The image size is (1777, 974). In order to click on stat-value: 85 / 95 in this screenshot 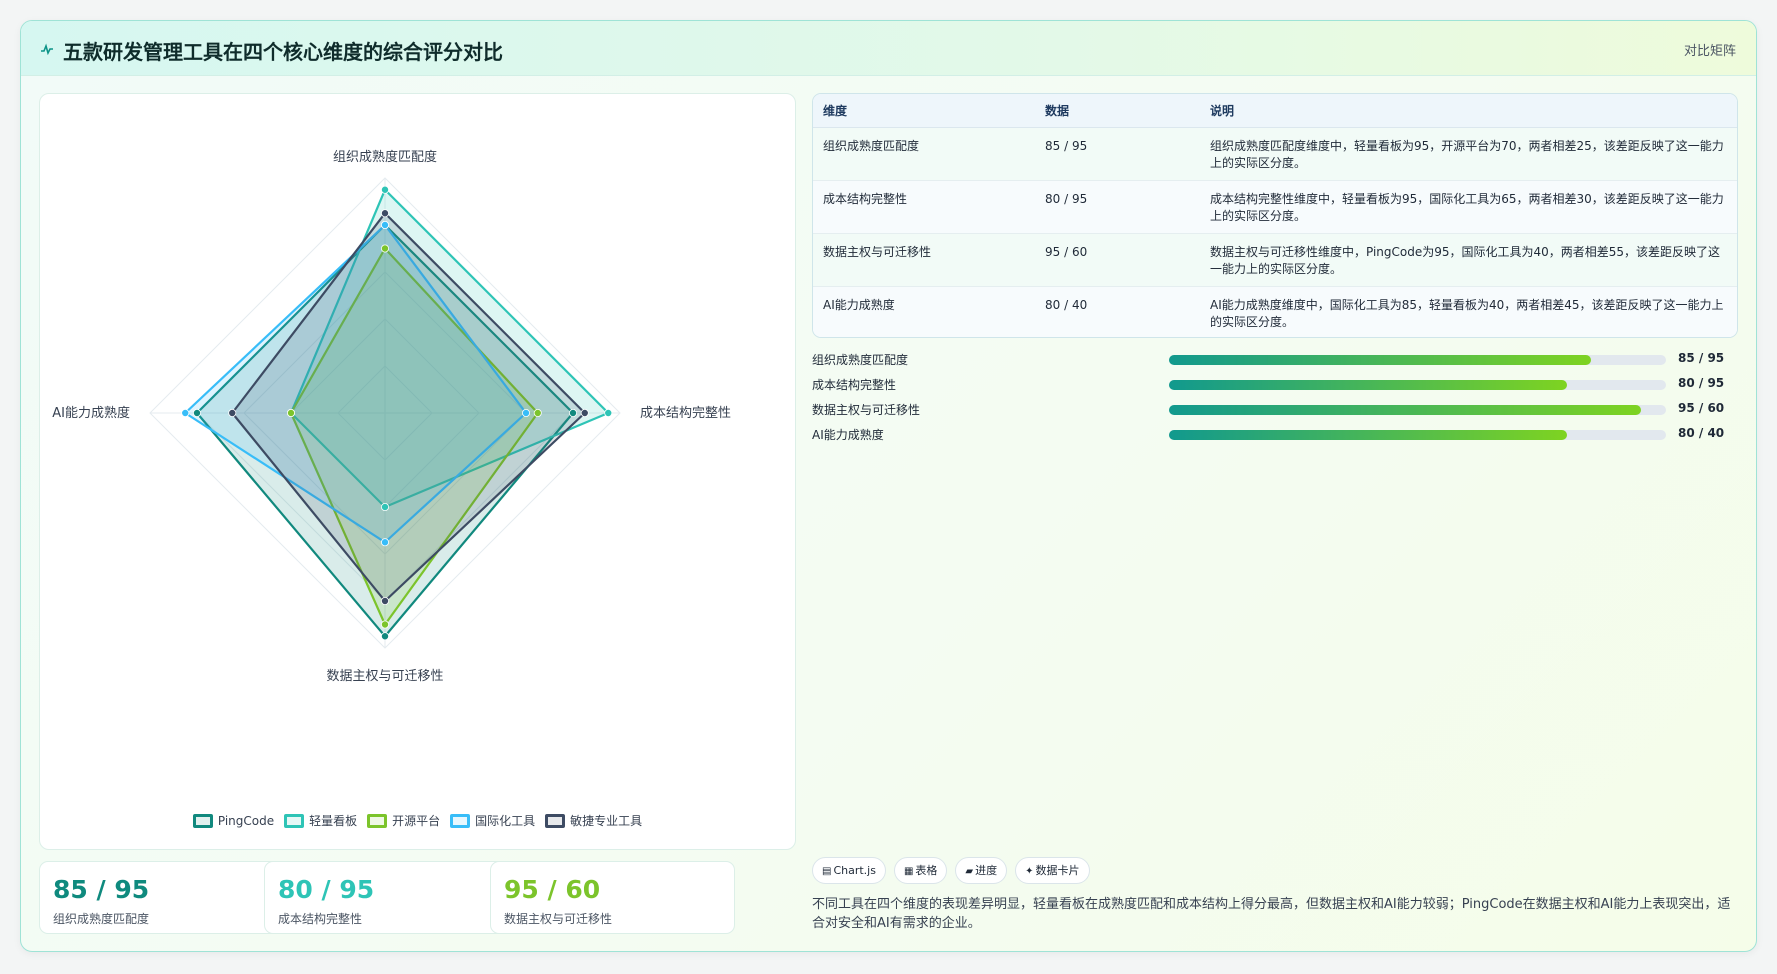, I will do `click(101, 889)`.